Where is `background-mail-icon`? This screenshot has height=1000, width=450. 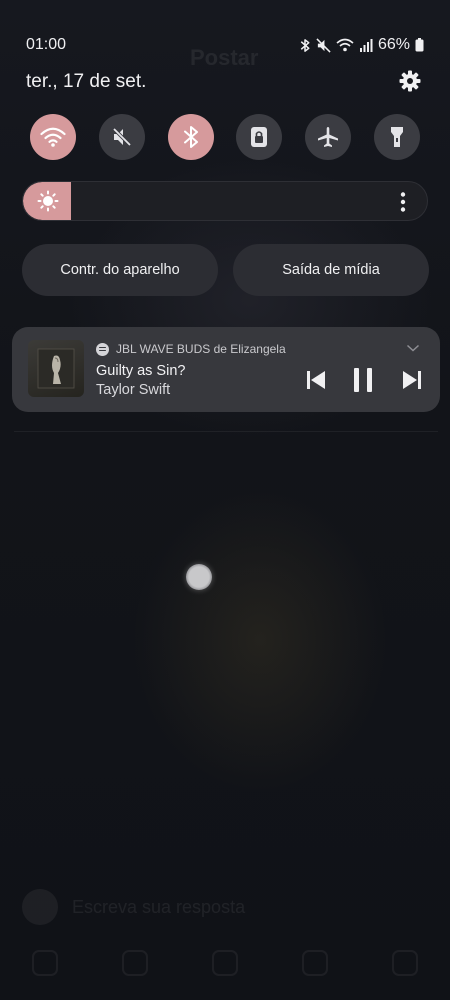 background-mail-icon is located at coordinates (405, 963).